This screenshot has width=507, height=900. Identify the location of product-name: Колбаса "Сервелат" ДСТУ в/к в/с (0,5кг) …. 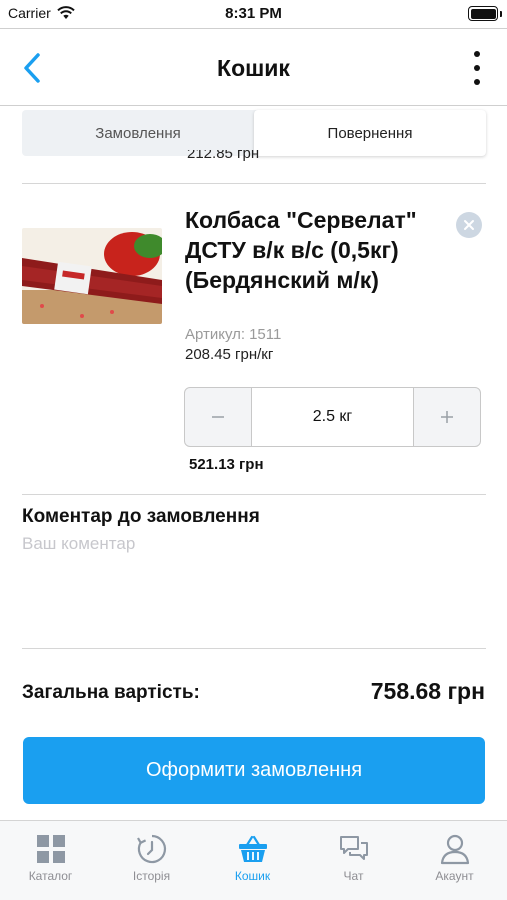
(301, 250).